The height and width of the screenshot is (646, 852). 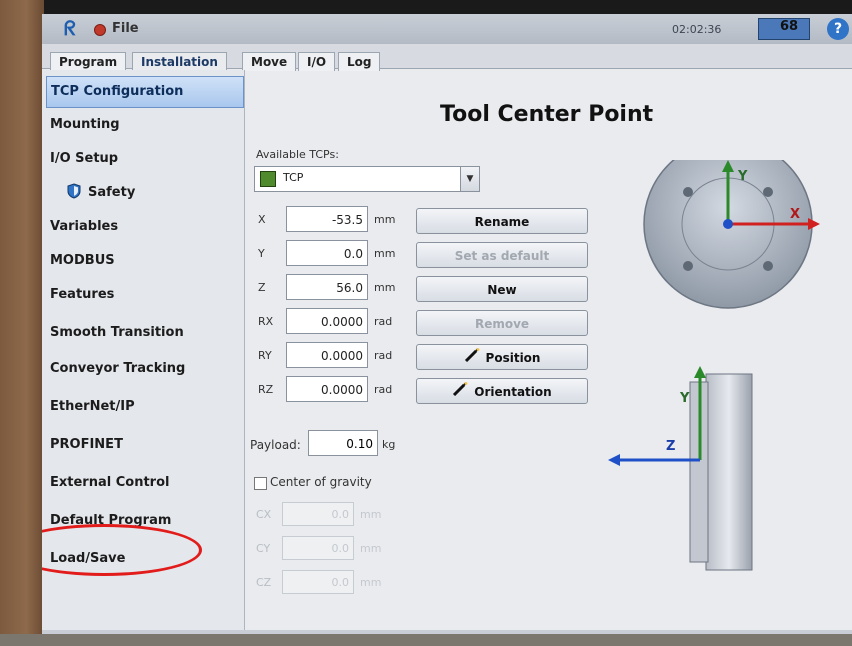 What do you see at coordinates (697, 29) in the screenshot?
I see `clock: 02:02:36` at bounding box center [697, 29].